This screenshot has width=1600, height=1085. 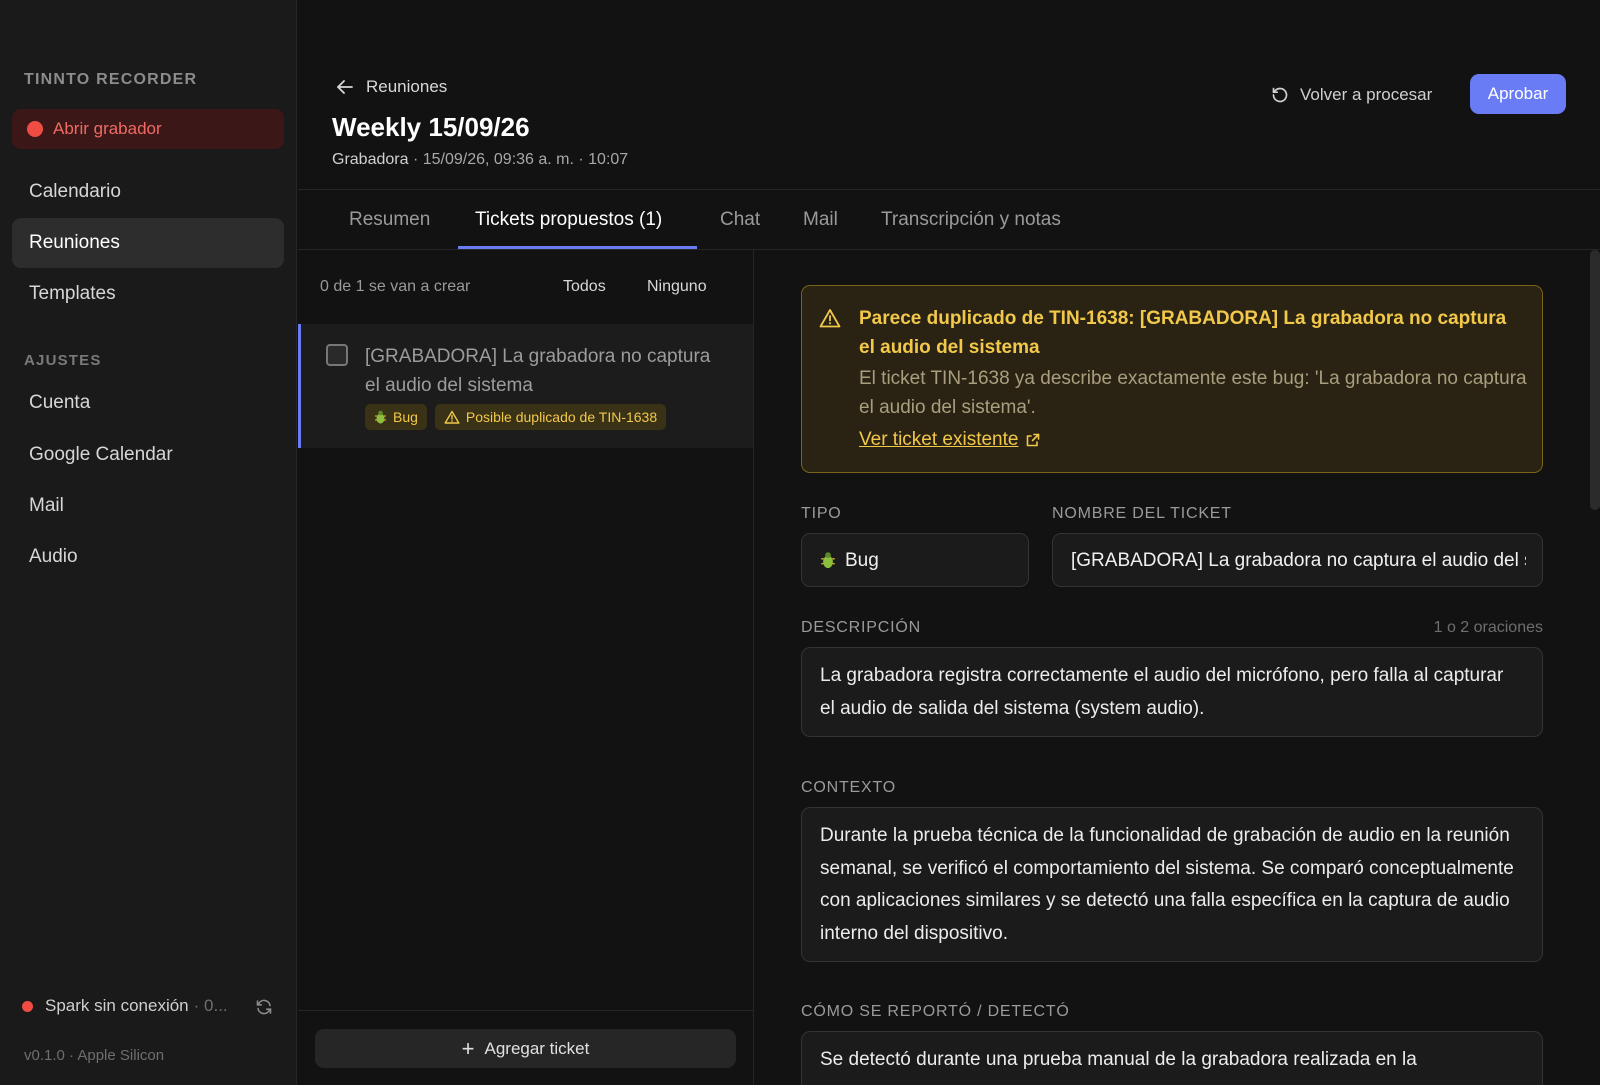 What do you see at coordinates (740, 220) in the screenshot?
I see `tab-chat: Chat` at bounding box center [740, 220].